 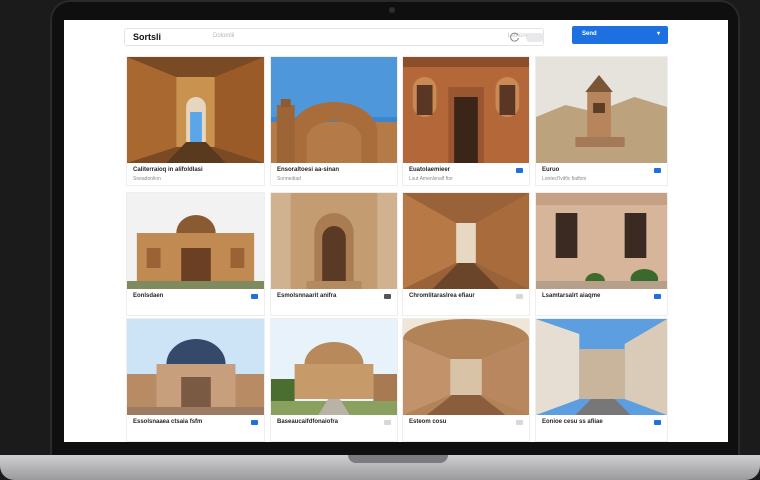 What do you see at coordinates (564, 179) in the screenshot?
I see `card-subtitle: Lontecl'lvitfic fiatfoni` at bounding box center [564, 179].